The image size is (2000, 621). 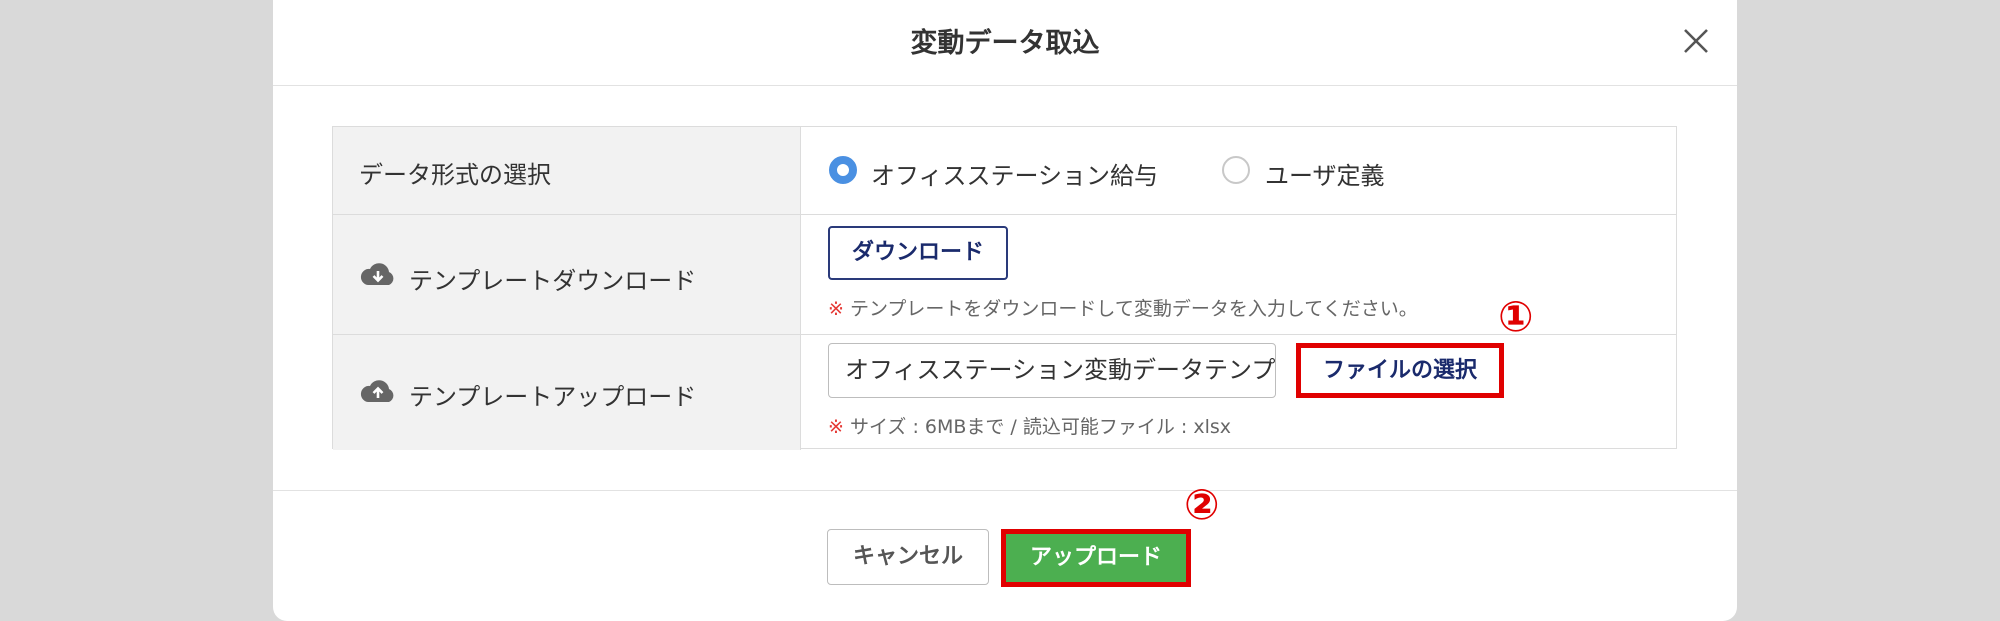 What do you see at coordinates (1005, 490) in the screenshot?
I see `footer-divider` at bounding box center [1005, 490].